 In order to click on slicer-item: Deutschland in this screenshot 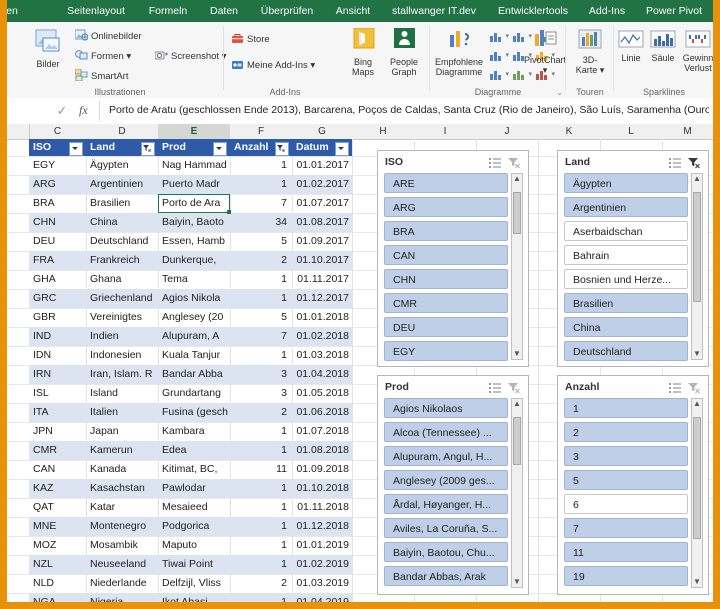, I will do `click(626, 351)`.